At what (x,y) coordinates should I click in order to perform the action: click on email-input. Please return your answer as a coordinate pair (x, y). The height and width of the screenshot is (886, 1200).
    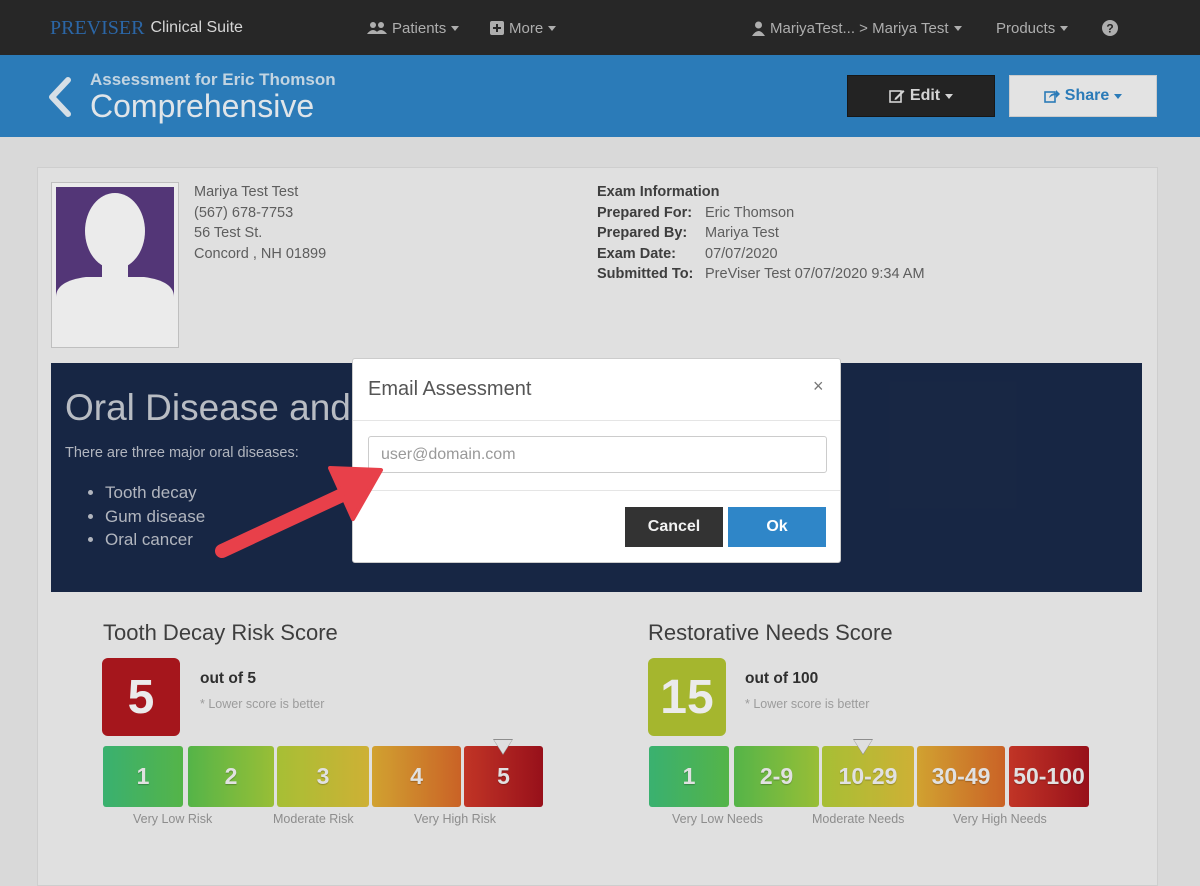
    Looking at the image, I should click on (597, 454).